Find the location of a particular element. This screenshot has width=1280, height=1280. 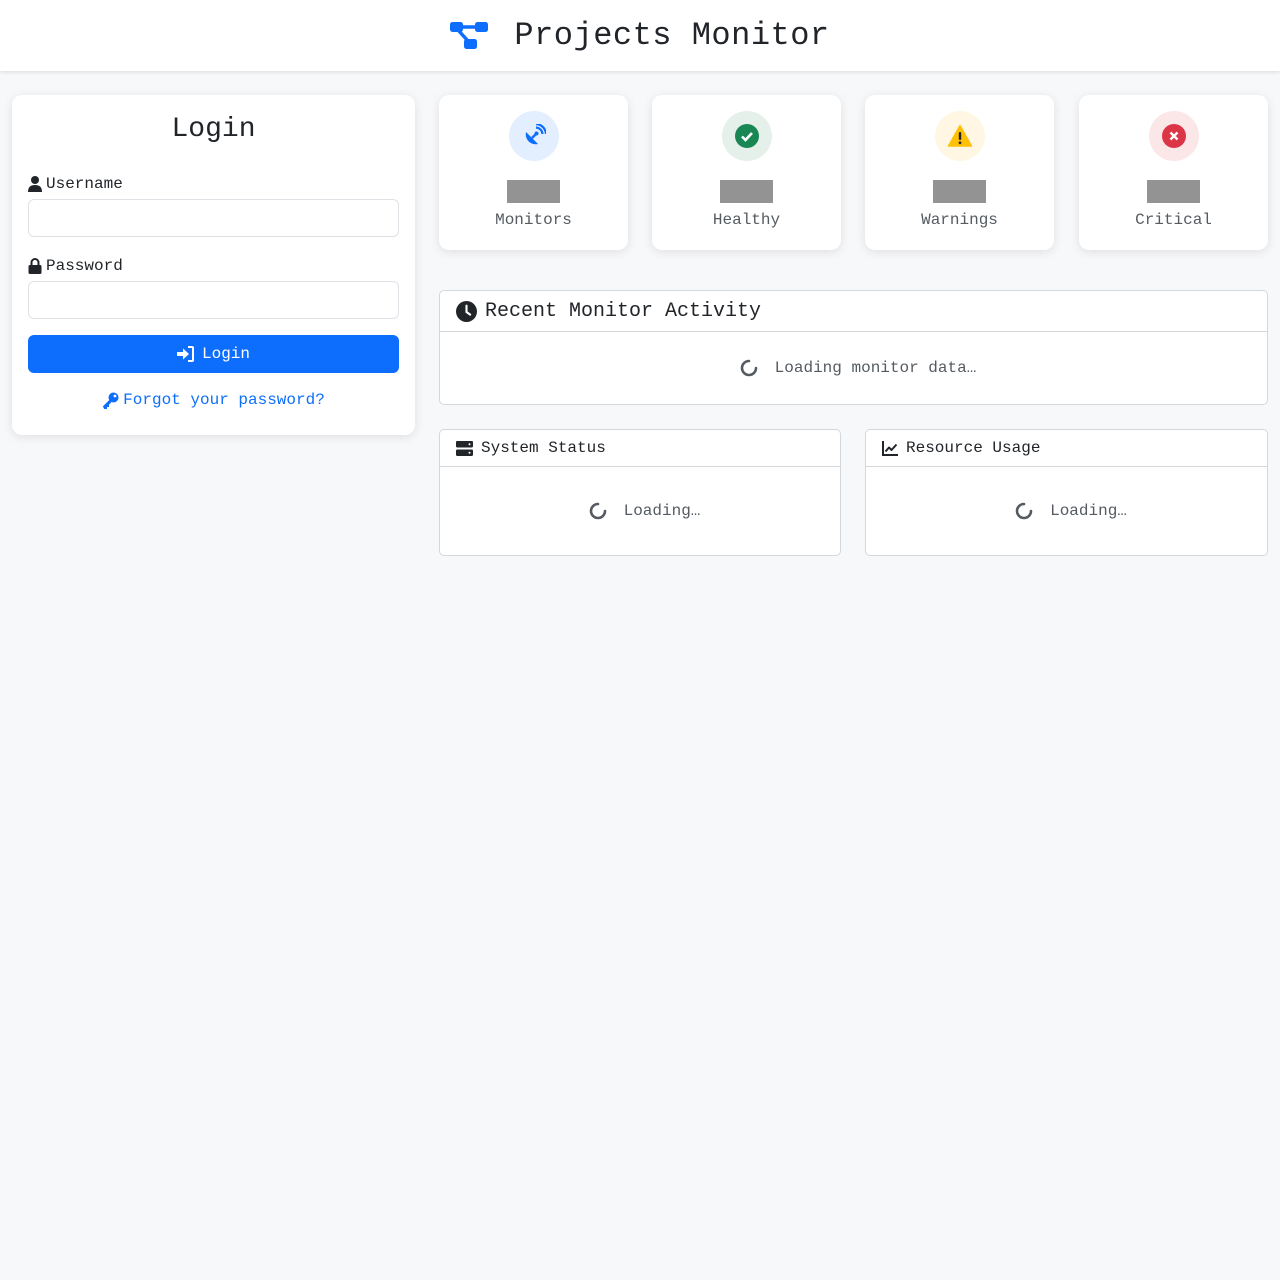

line-chart-icon is located at coordinates (890, 448).